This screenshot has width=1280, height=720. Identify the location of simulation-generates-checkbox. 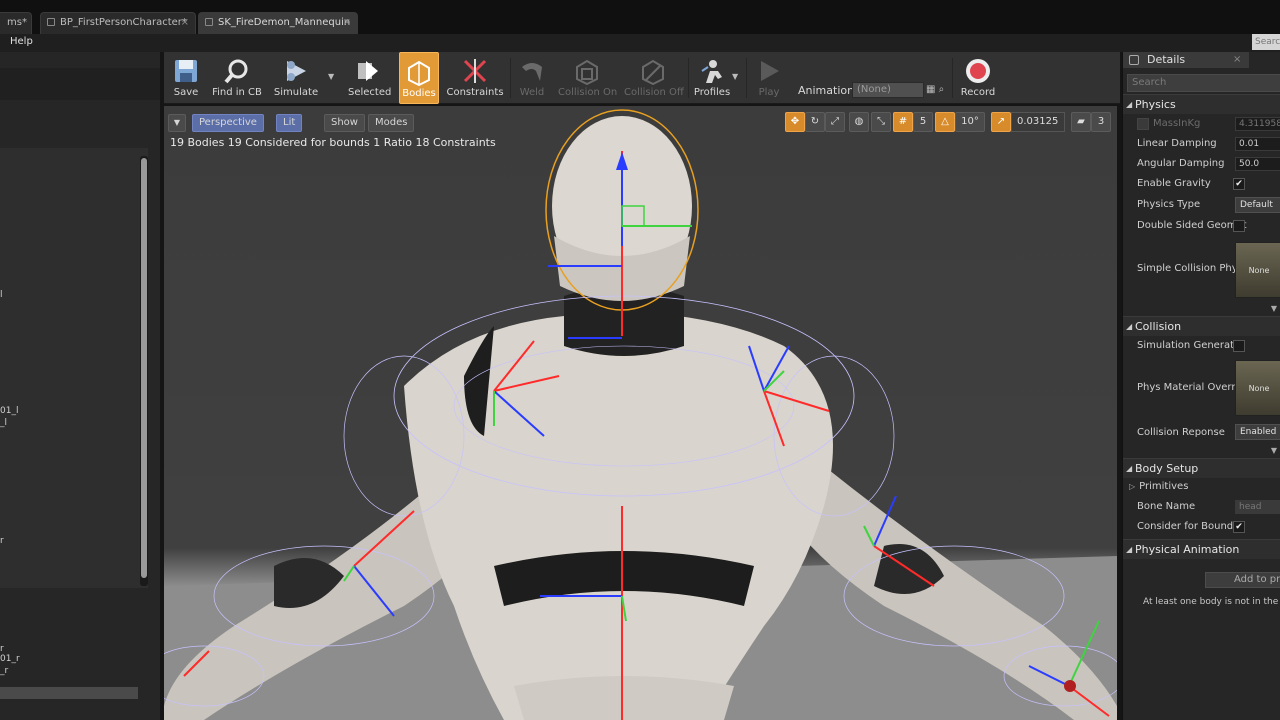
(1239, 346).